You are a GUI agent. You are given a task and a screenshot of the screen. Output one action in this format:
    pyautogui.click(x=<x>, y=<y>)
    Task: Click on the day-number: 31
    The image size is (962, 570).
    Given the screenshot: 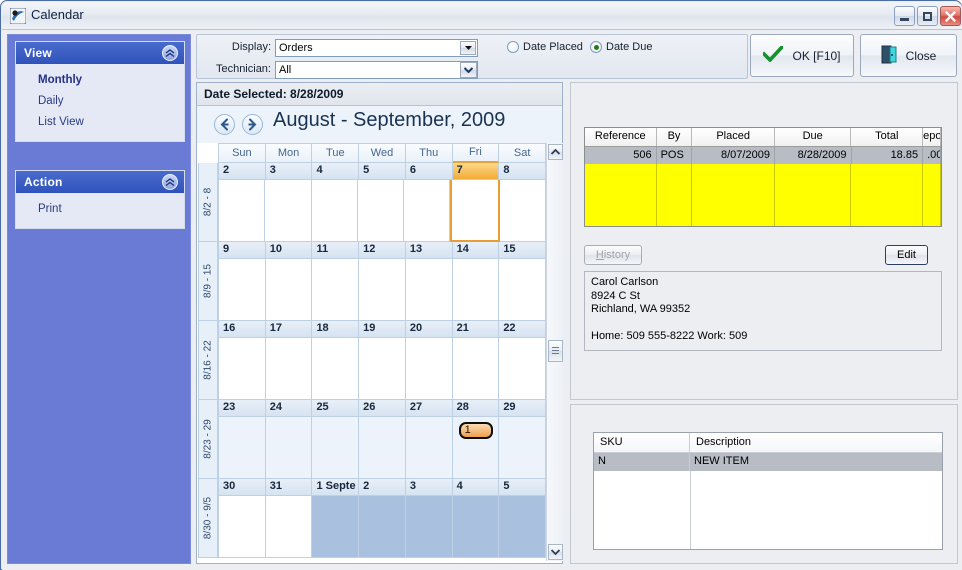 What is the action you would take?
    pyautogui.click(x=289, y=487)
    